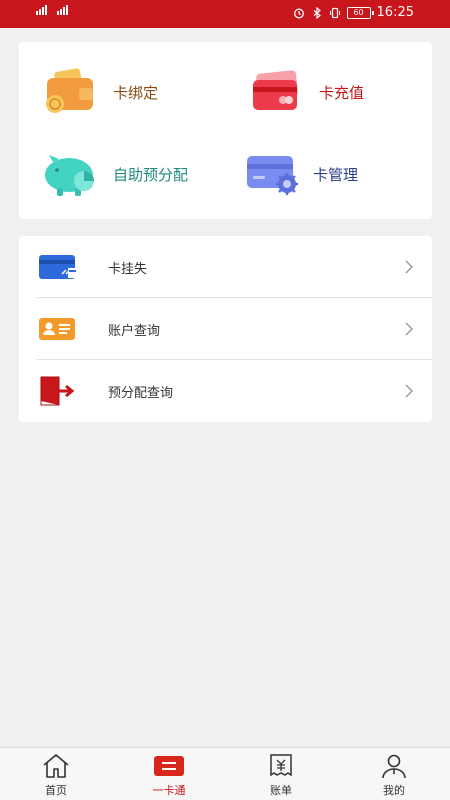 The width and height of the screenshot is (450, 800). I want to click on signal-group, so click(52, 10).